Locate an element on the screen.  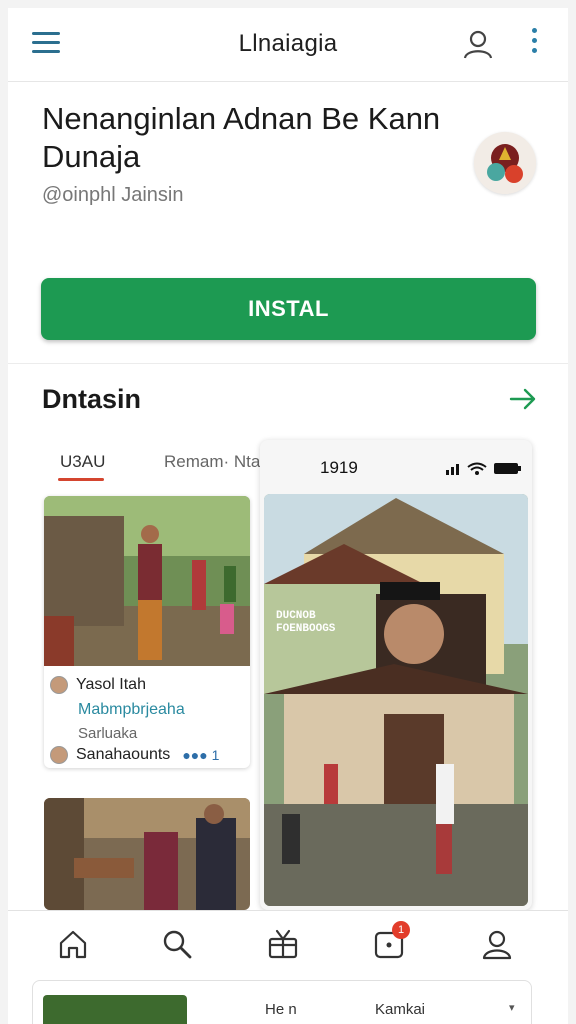
tab-second: Remam· Ntam is located at coordinates (219, 462).